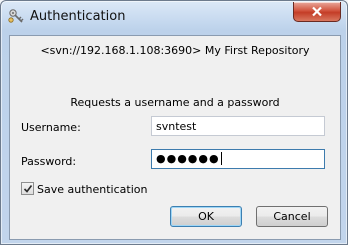  What do you see at coordinates (51, 127) in the screenshot?
I see `username-label: Username:` at bounding box center [51, 127].